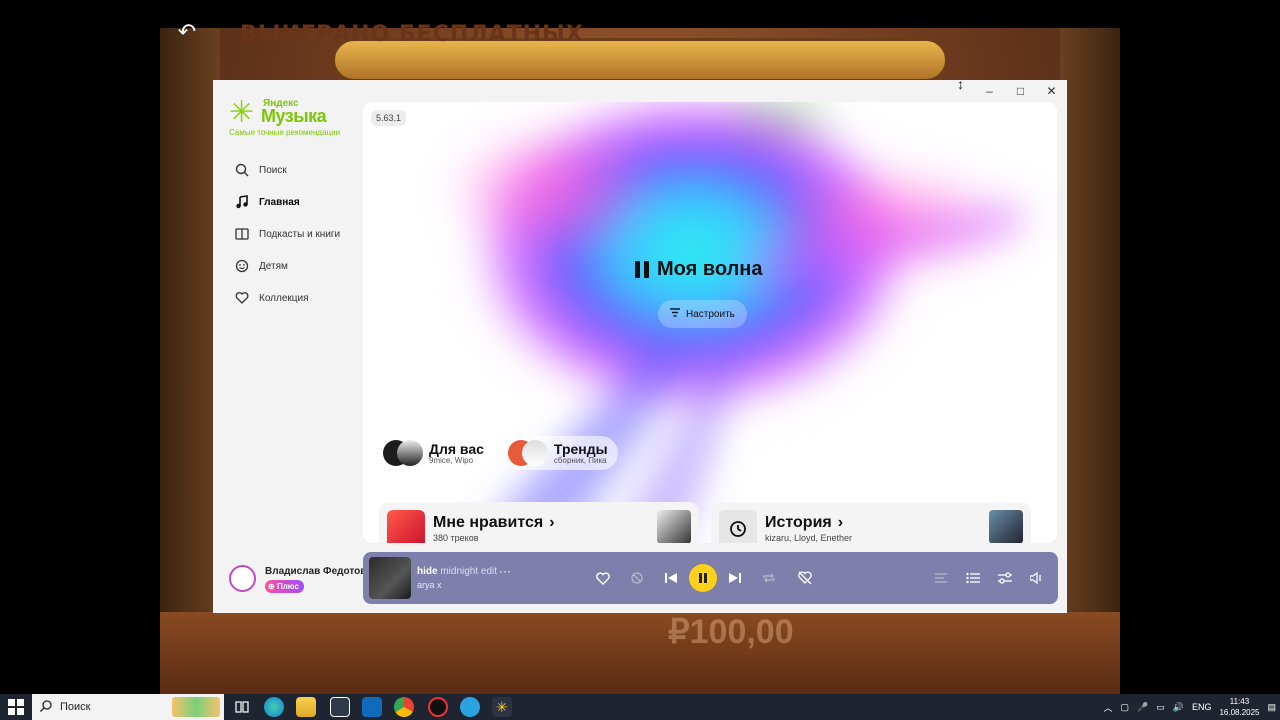  I want to click on taskbar-search-label: Поиск, so click(75, 707).